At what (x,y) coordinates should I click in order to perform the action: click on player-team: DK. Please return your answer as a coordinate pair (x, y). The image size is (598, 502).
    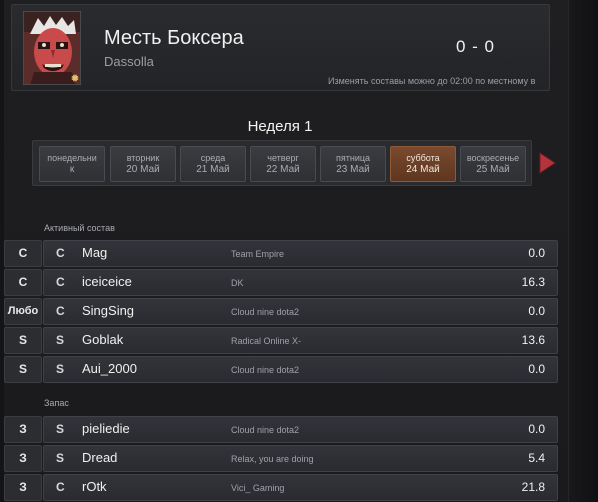
    Looking at the image, I should click on (237, 283).